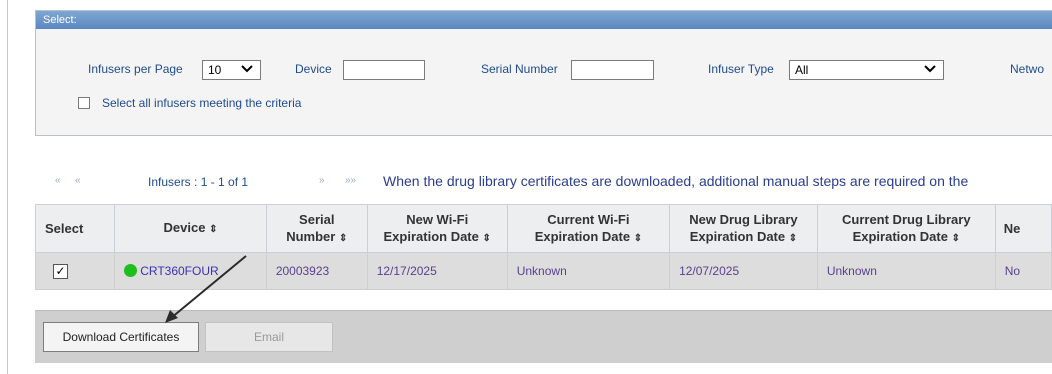 This screenshot has width=1052, height=374. I want to click on device-link: CRT360FOUR, so click(179, 271).